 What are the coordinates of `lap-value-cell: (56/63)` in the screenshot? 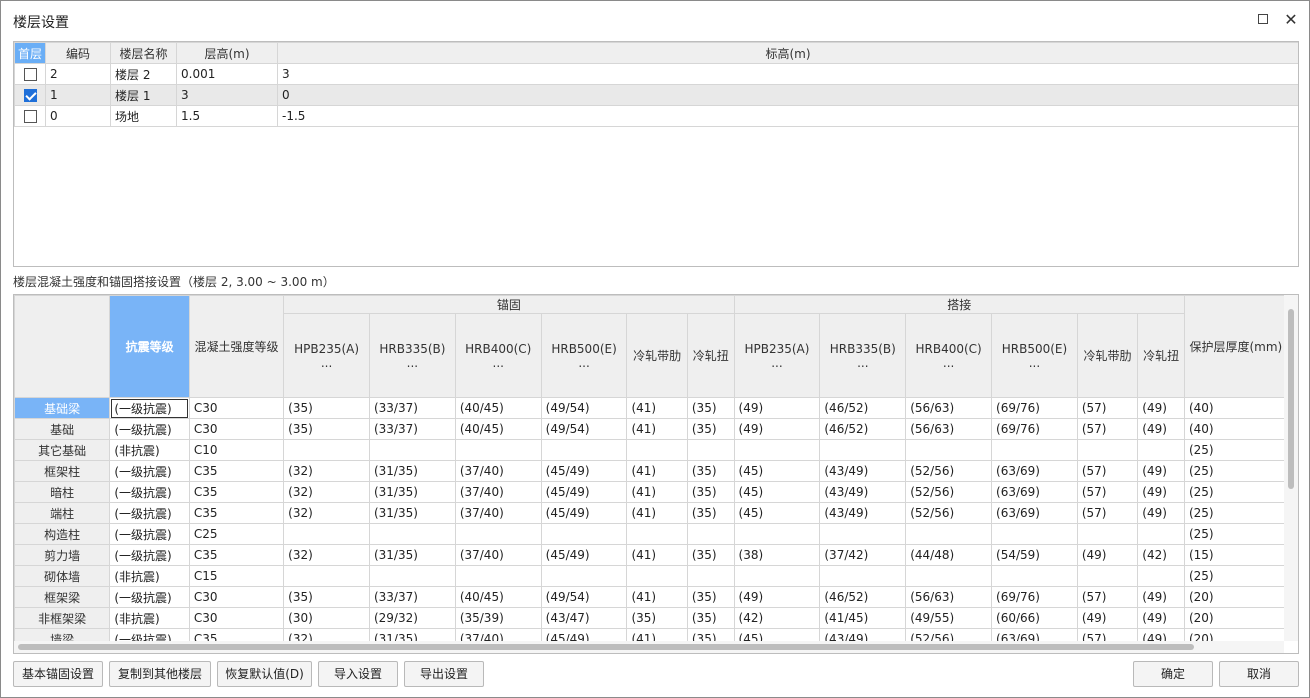 It's located at (949, 597).